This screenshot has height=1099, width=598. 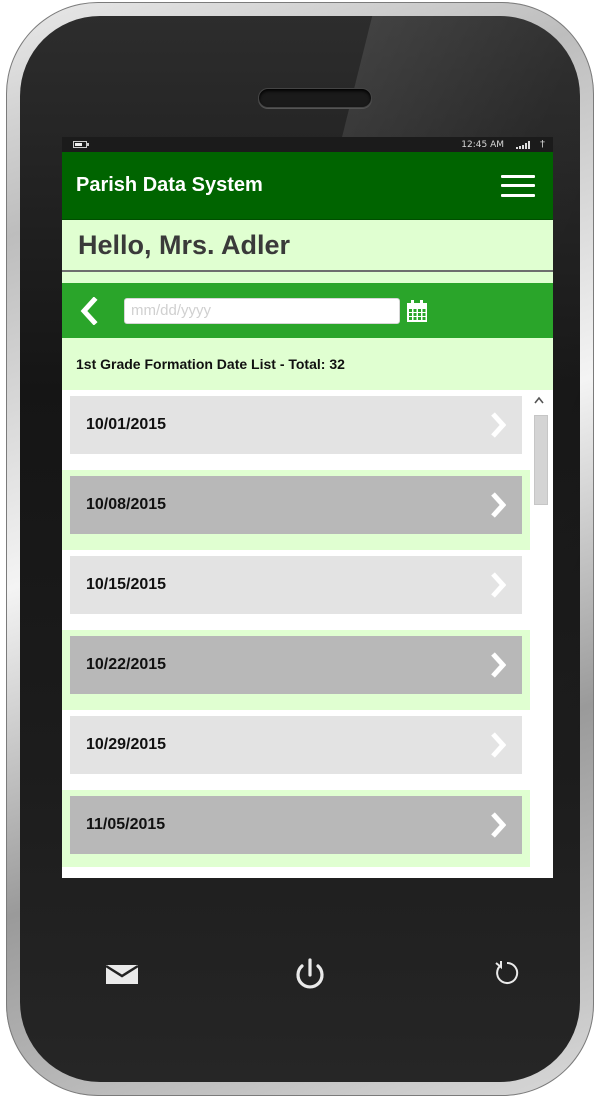 What do you see at coordinates (262, 310) in the screenshot?
I see `date-input` at bounding box center [262, 310].